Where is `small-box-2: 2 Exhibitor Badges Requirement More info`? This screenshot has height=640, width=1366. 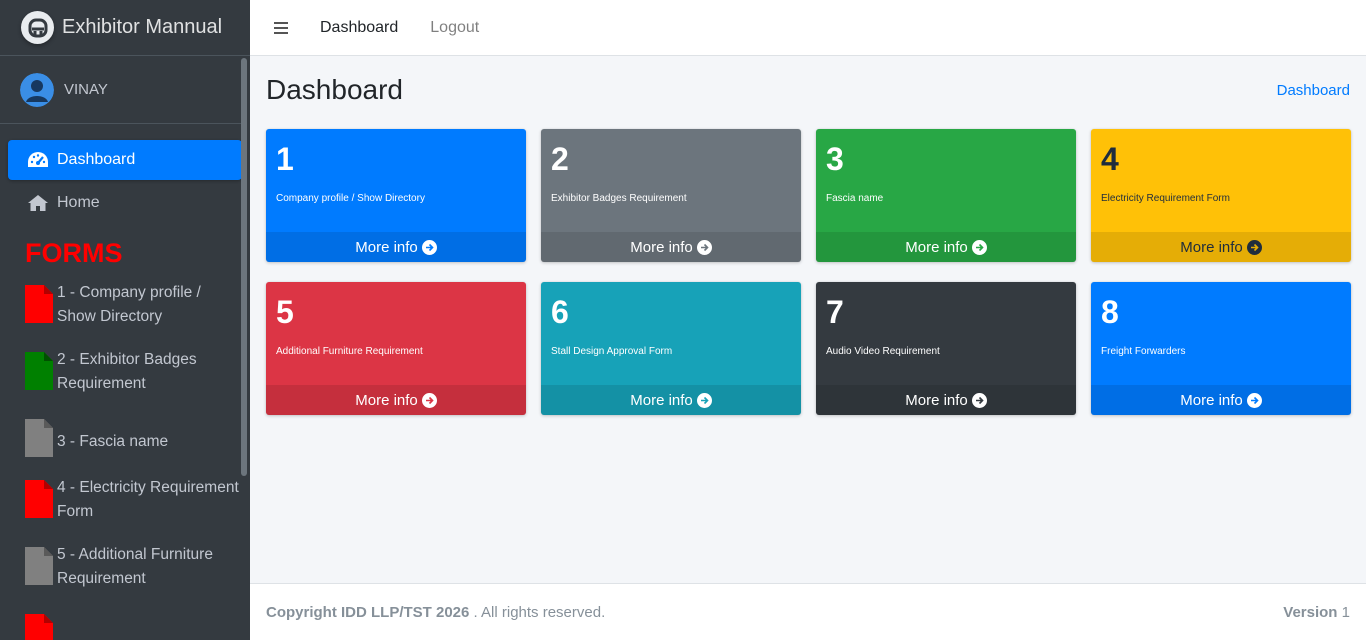 small-box-2: 2 Exhibitor Badges Requirement More info is located at coordinates (671, 195).